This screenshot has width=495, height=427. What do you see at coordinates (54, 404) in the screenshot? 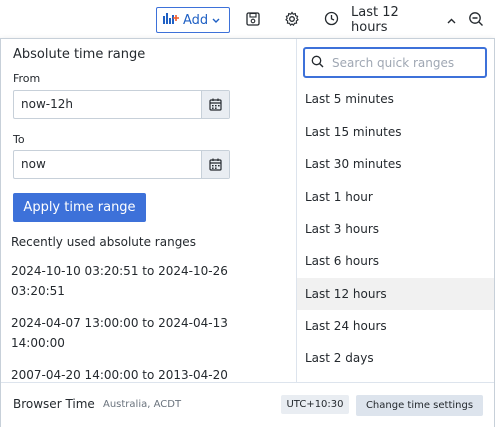
I see `browser-time-label: Browser Time` at bounding box center [54, 404].